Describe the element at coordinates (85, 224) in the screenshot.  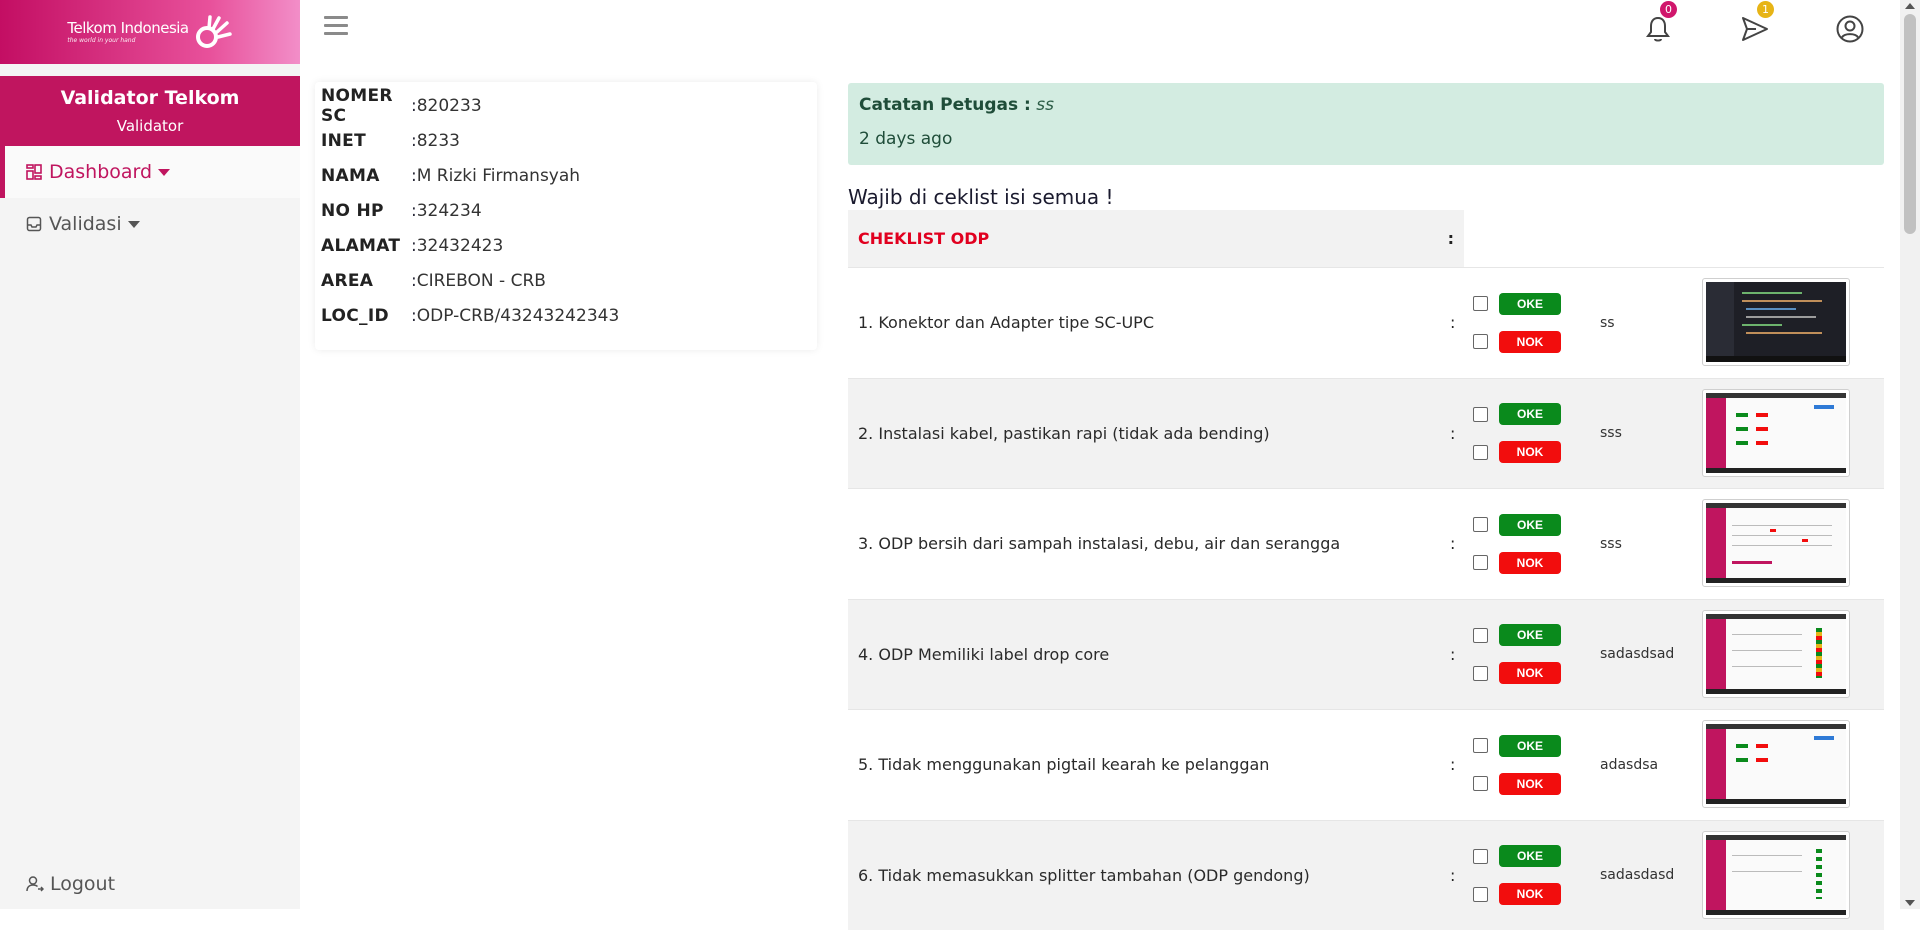
I see `sidebar-item-label: Validasi` at that location.